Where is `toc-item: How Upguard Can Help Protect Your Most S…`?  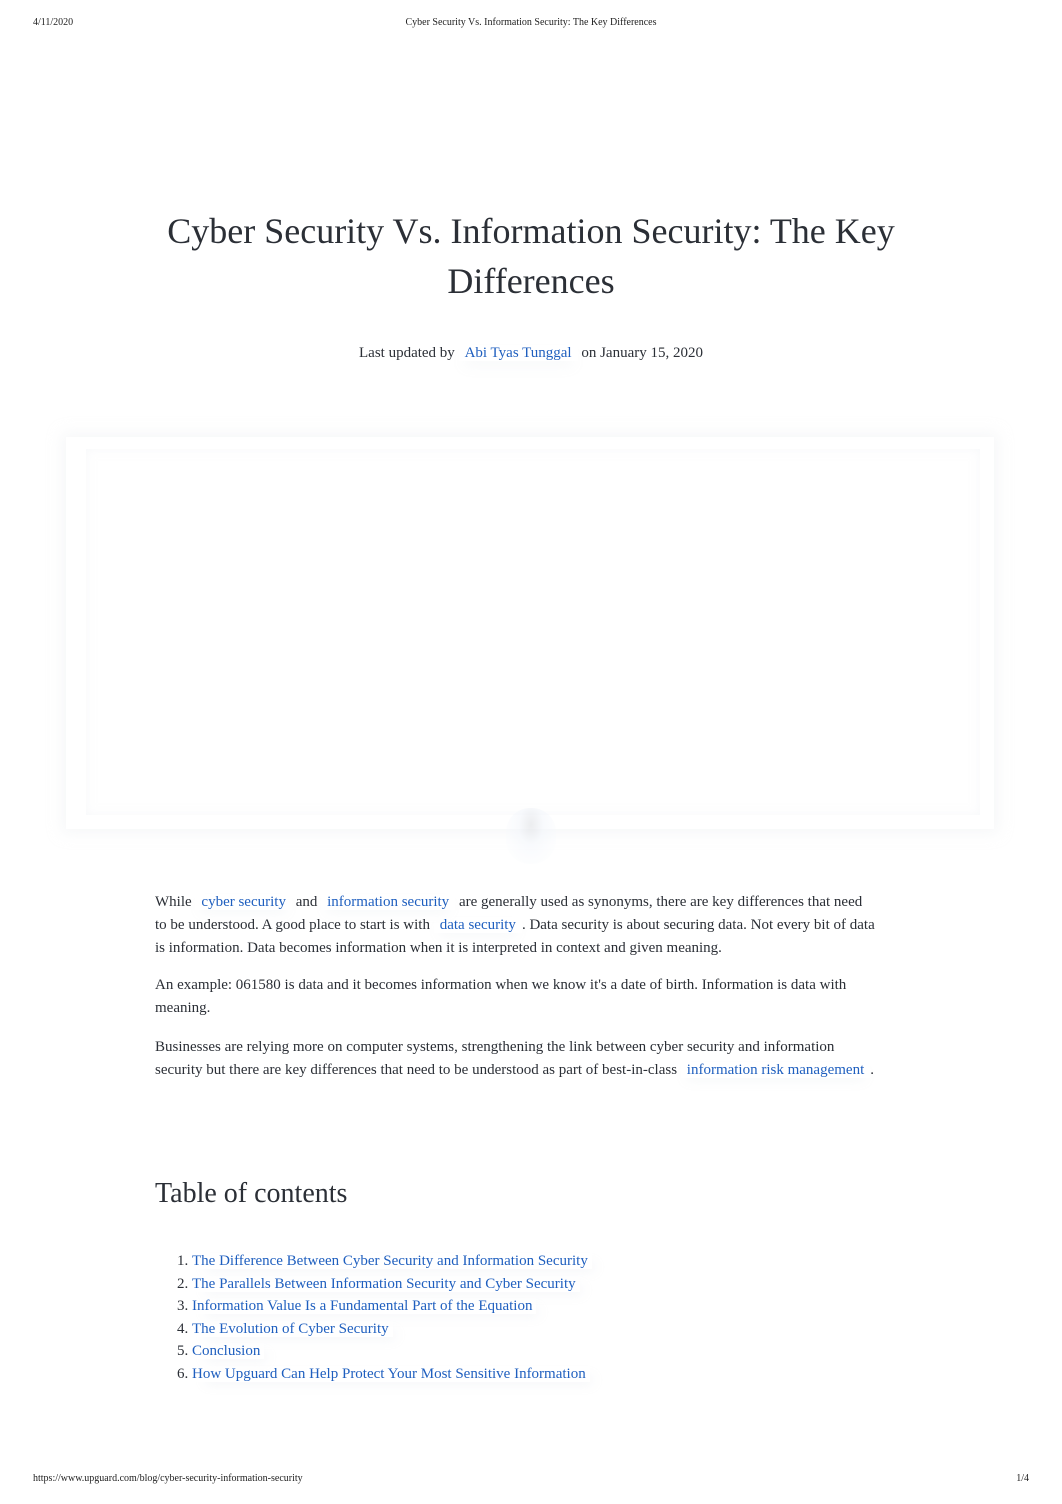 toc-item: How Upguard Can Help Protect Your Most S… is located at coordinates (392, 1374).